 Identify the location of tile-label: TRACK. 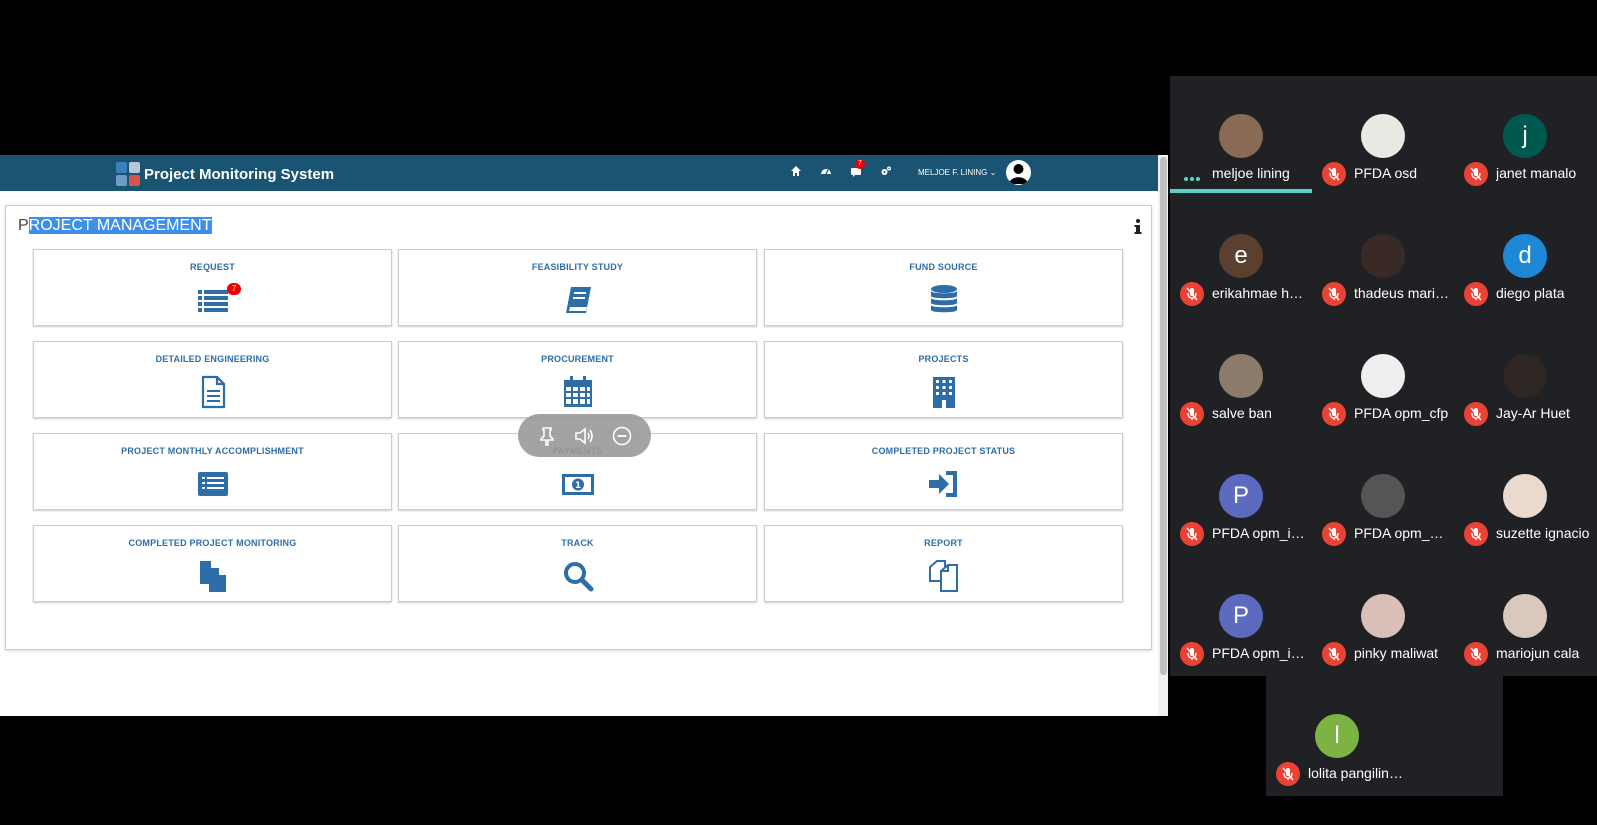
(577, 543).